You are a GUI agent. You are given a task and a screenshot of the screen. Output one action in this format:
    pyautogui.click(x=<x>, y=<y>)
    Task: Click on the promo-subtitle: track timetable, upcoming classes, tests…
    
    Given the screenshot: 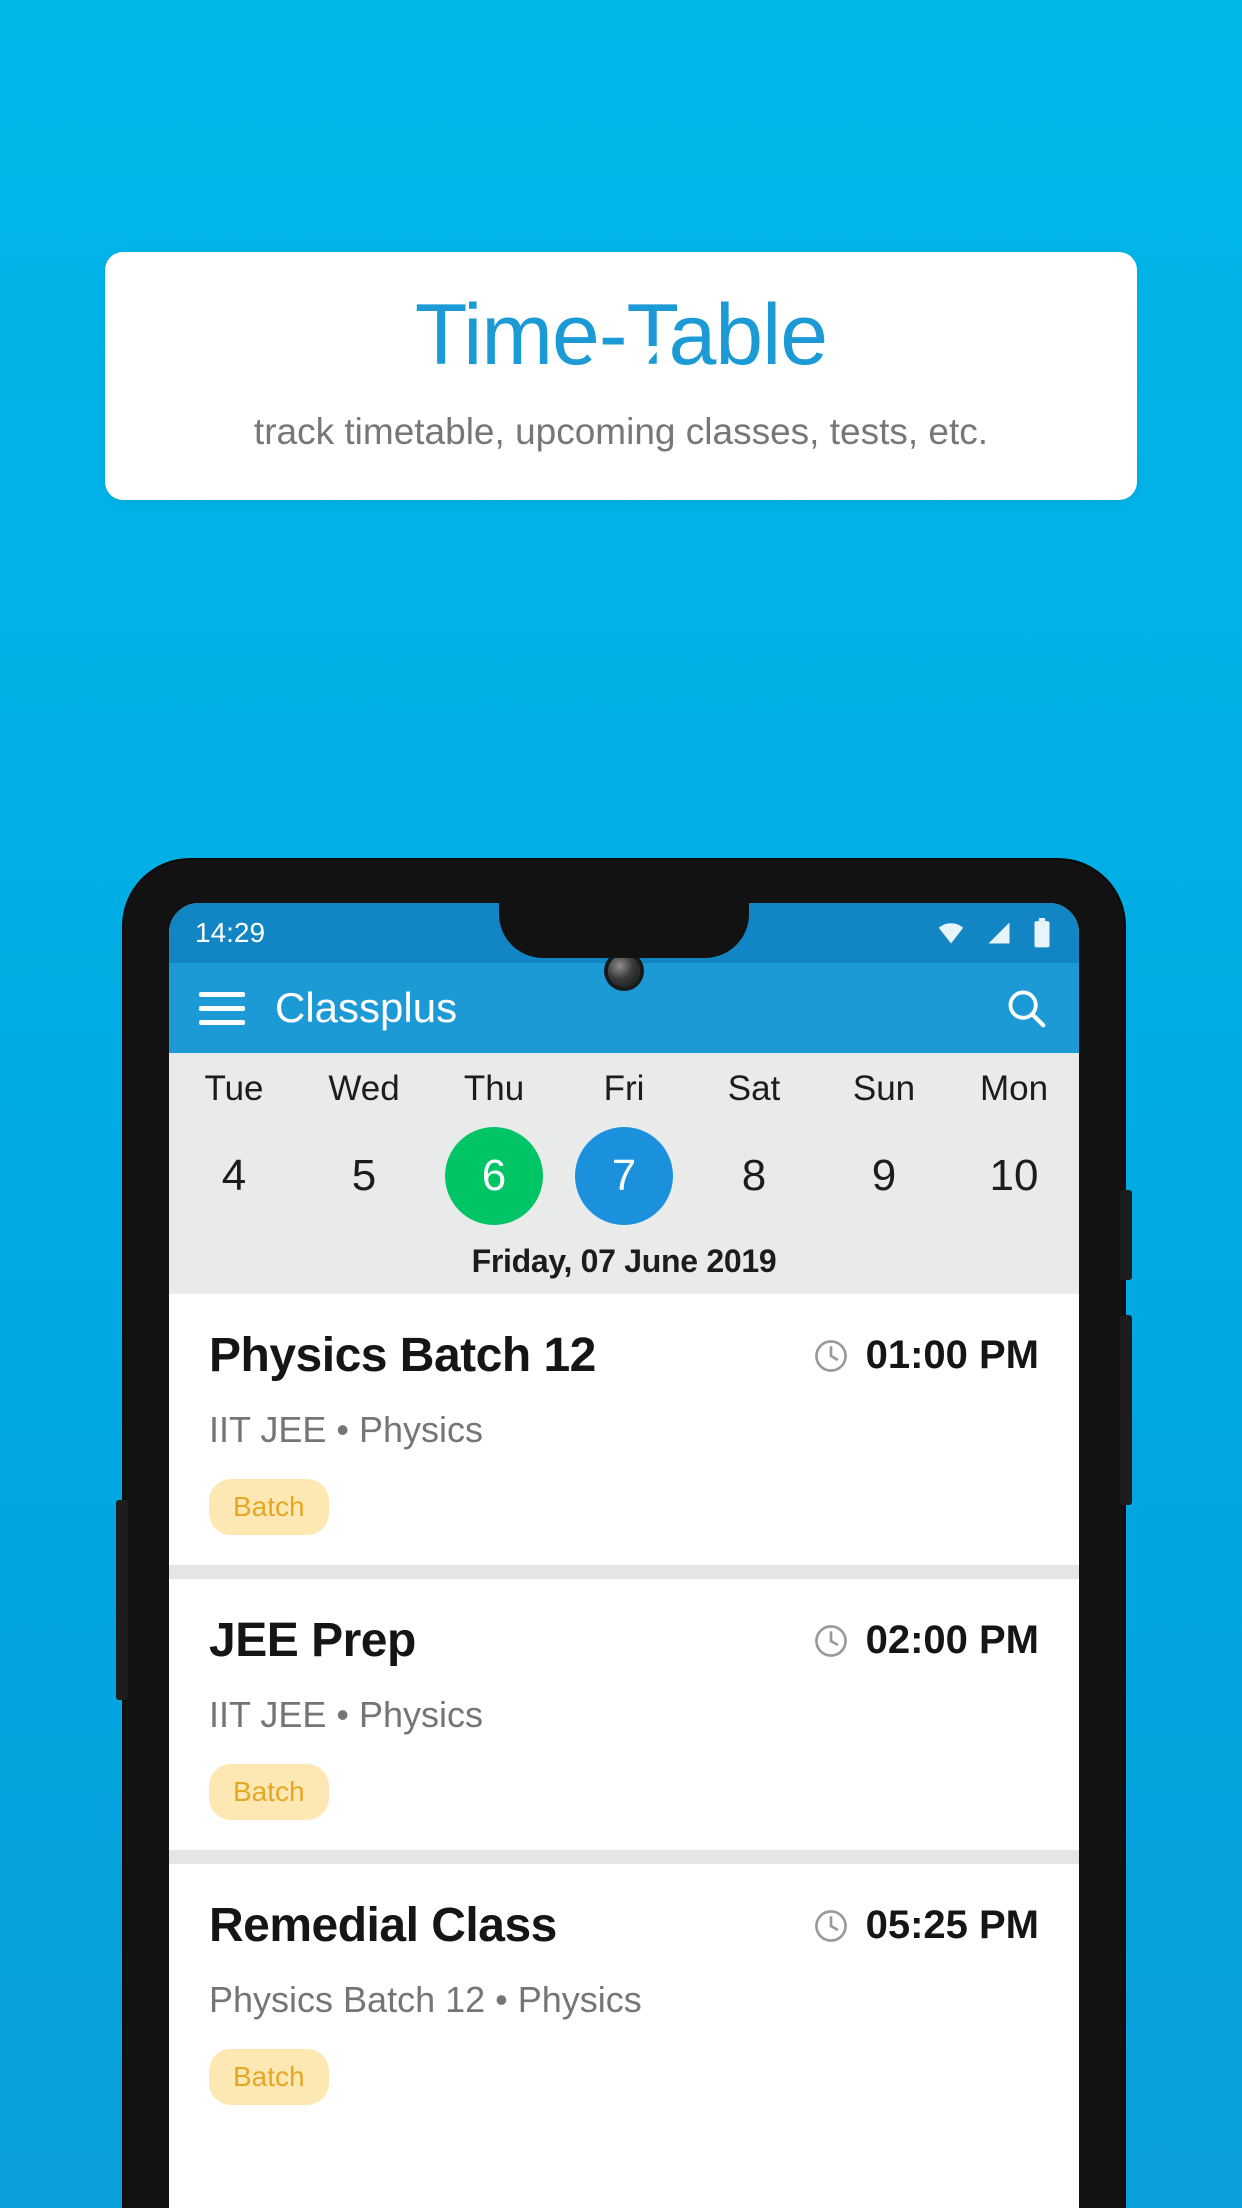 What is the action you would take?
    pyautogui.click(x=621, y=431)
    